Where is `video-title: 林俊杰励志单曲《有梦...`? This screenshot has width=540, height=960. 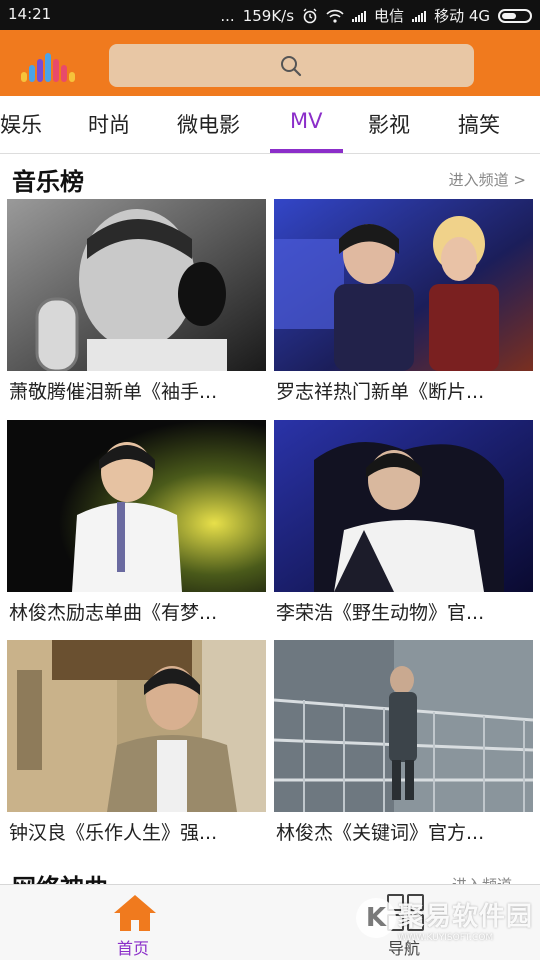
video-title: 林俊杰励志单曲《有梦... is located at coordinates (137, 611).